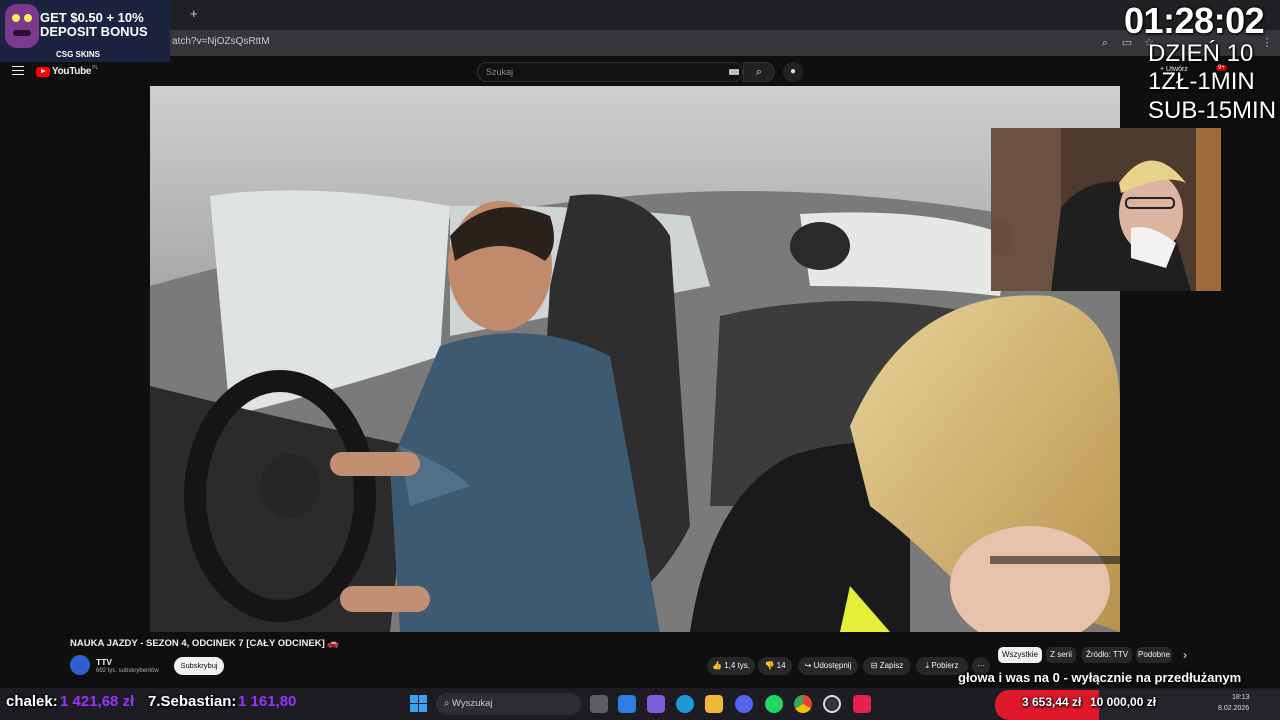  I want to click on stream-day-label: DZIEŃ 10, so click(1201, 53).